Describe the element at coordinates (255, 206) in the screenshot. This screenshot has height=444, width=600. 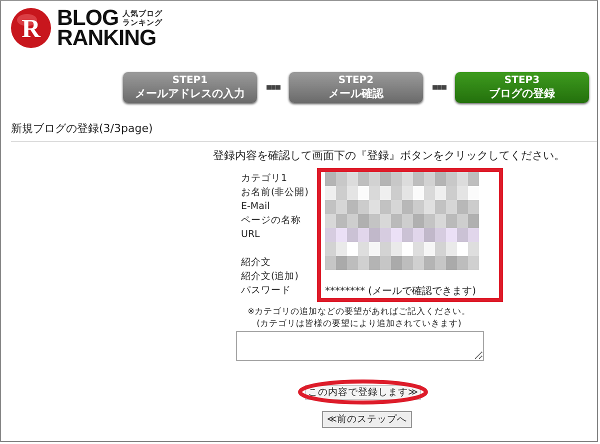
I see `field-label: E-Mail` at that location.